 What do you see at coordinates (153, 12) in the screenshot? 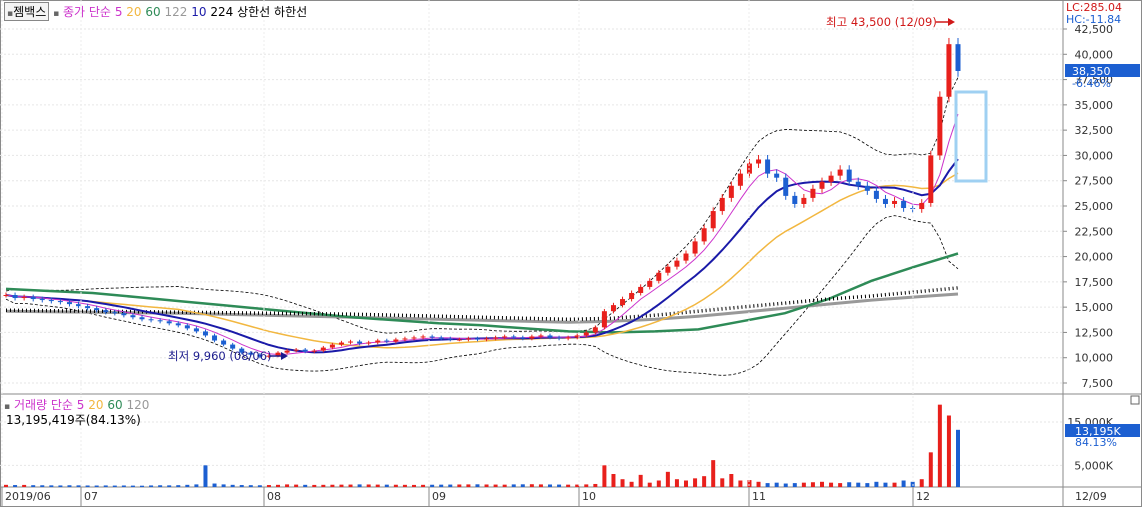
I see `ma60-label: 60` at bounding box center [153, 12].